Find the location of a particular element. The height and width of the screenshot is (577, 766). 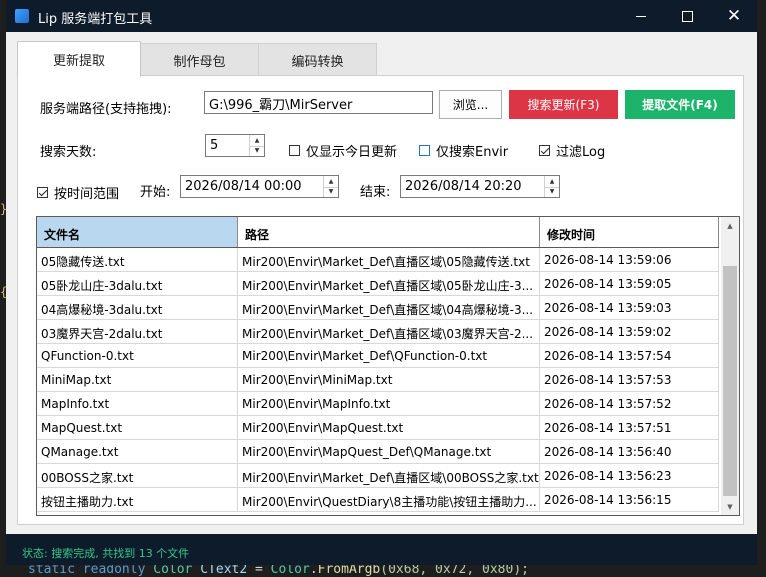

cell-filename: MapInfo.txt is located at coordinates (137, 404).